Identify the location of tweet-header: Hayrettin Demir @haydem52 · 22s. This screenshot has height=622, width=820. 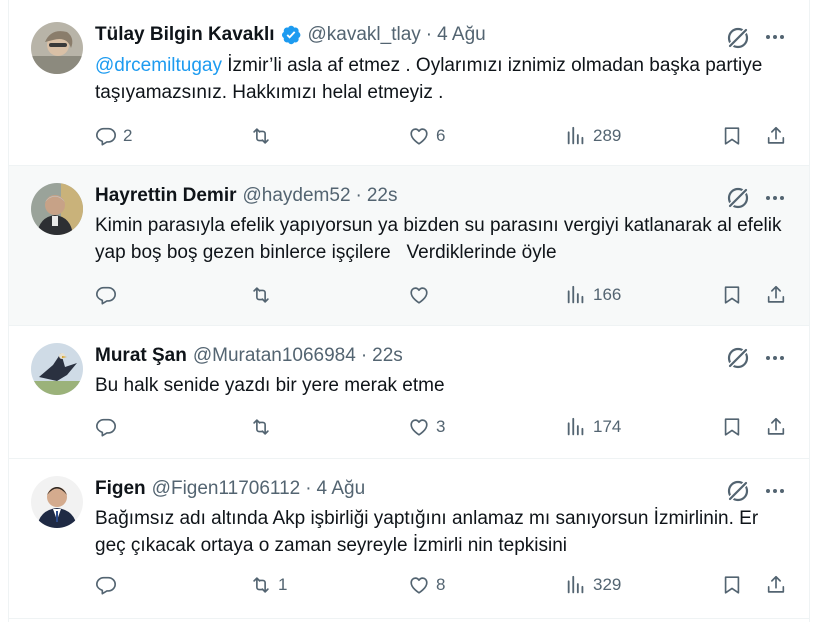
(246, 196).